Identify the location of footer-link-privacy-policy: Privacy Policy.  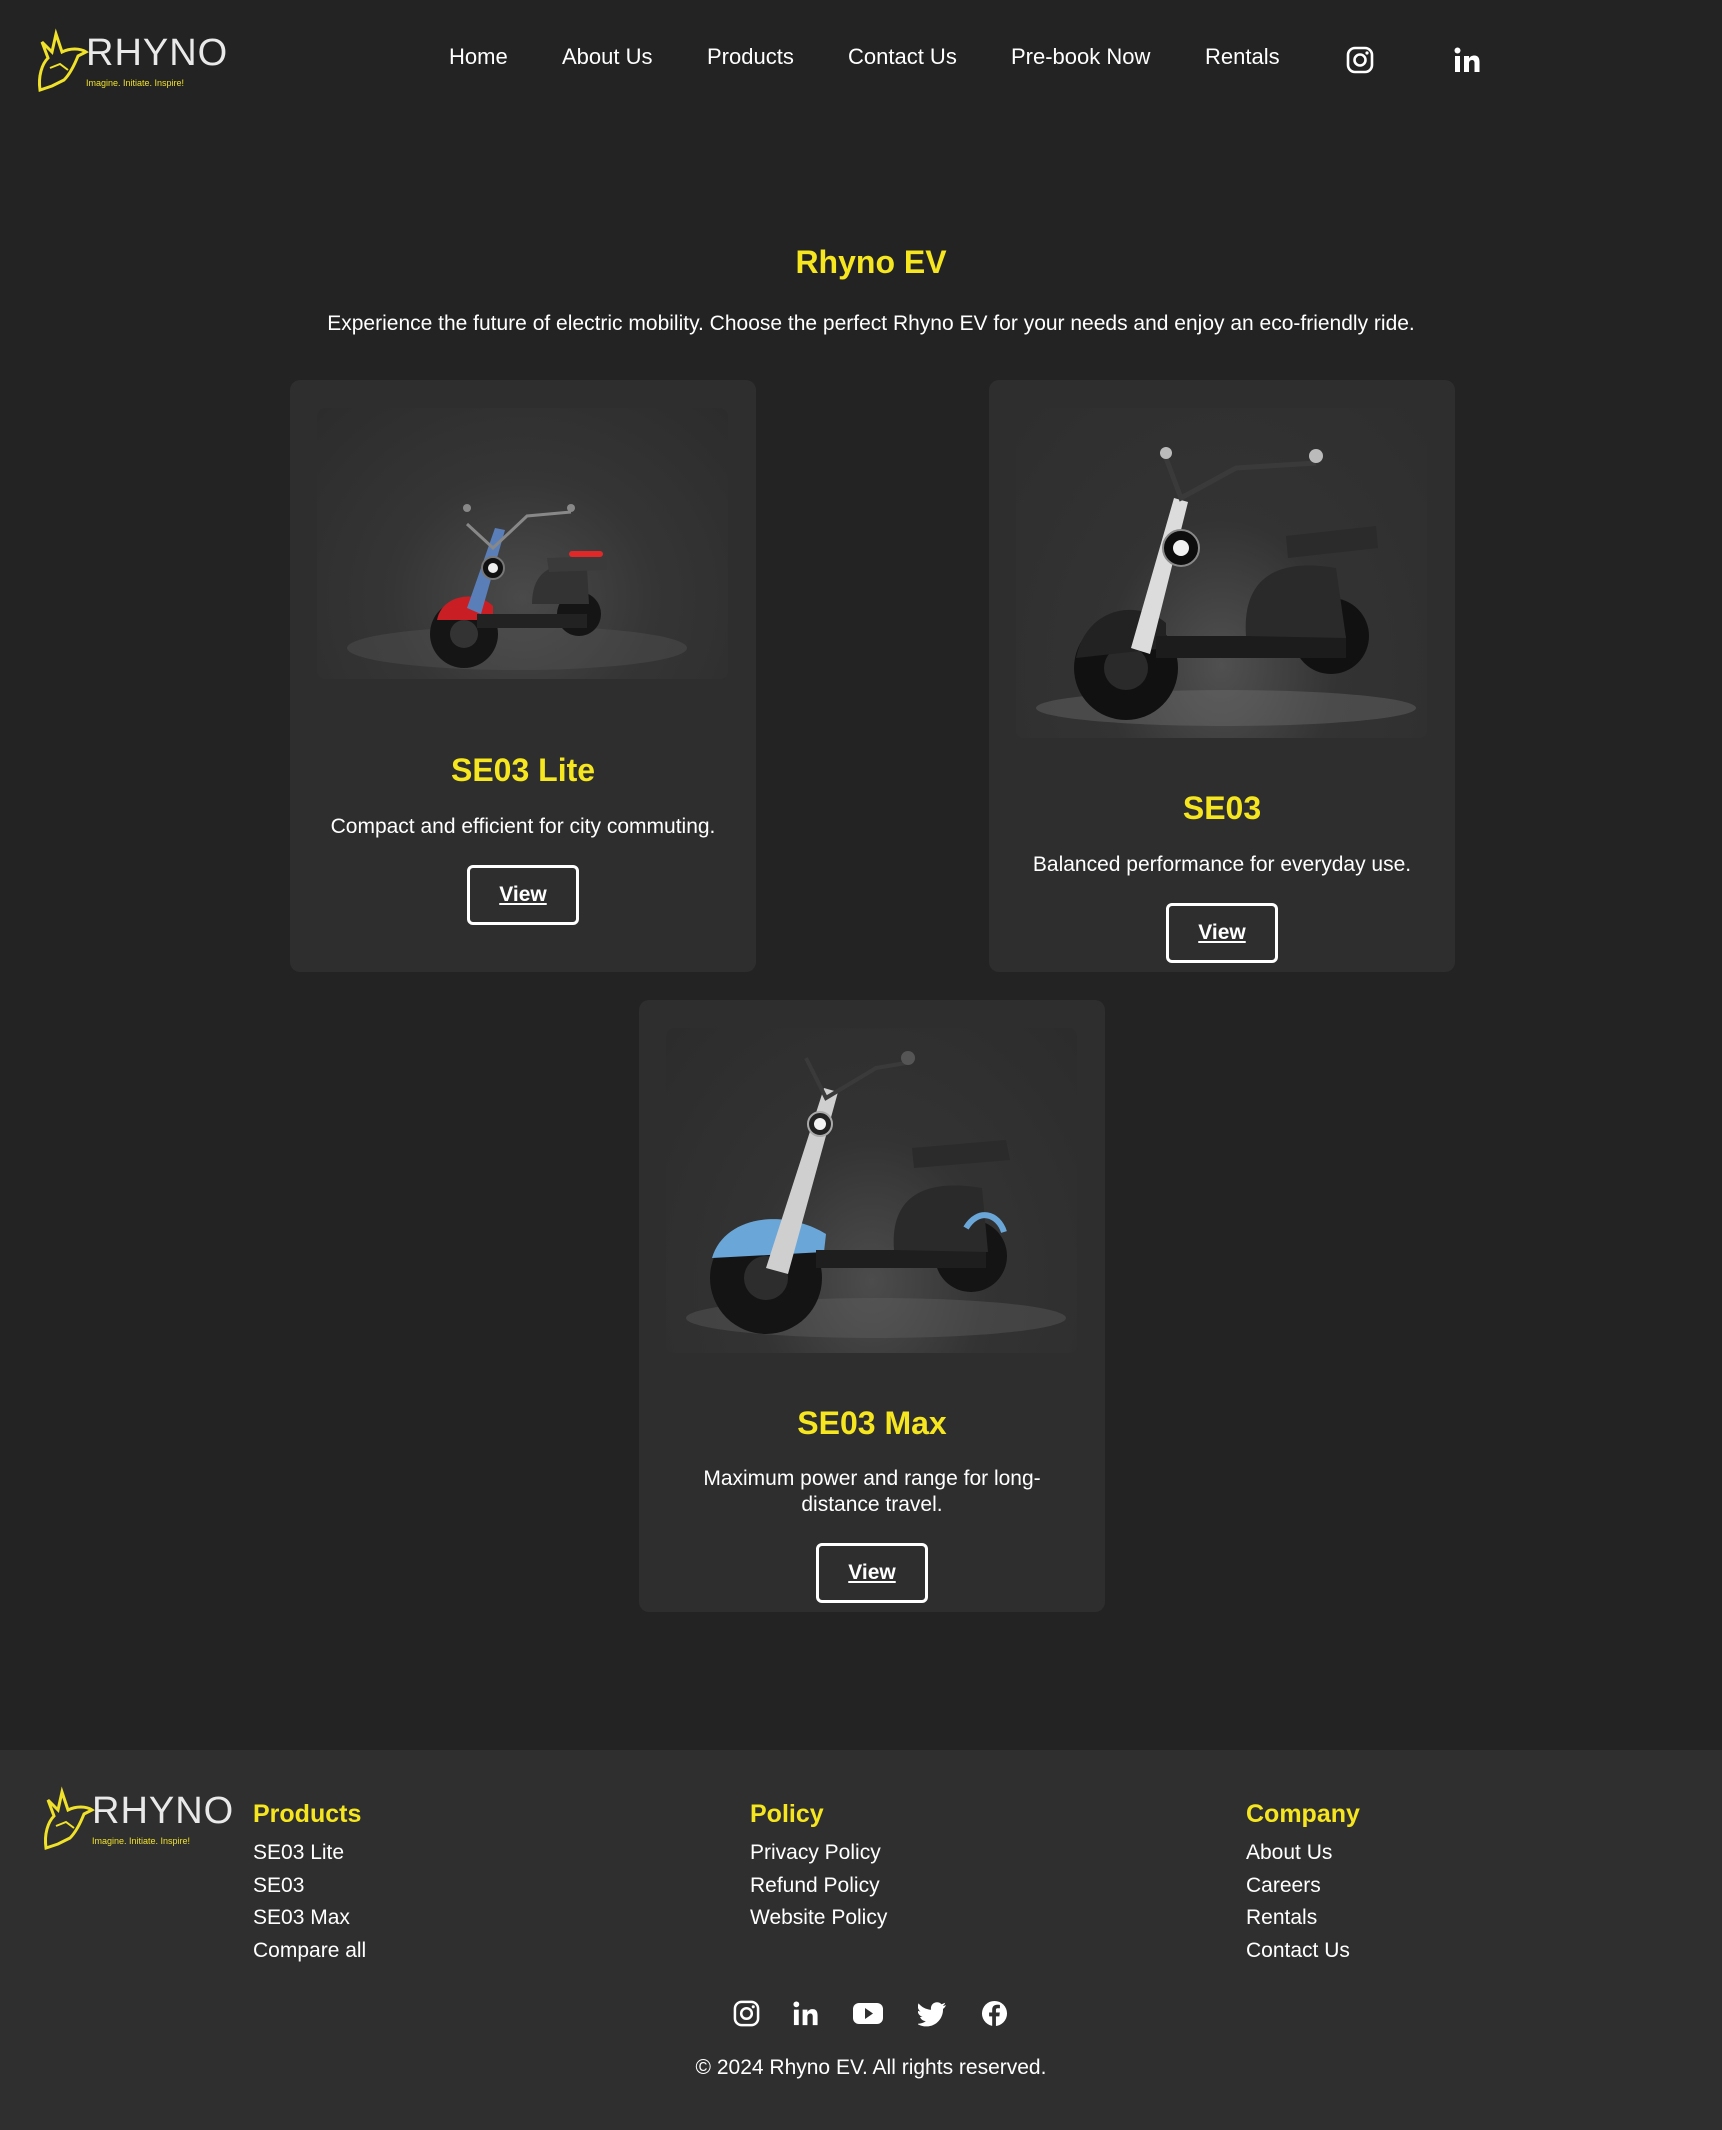
(818, 1853).